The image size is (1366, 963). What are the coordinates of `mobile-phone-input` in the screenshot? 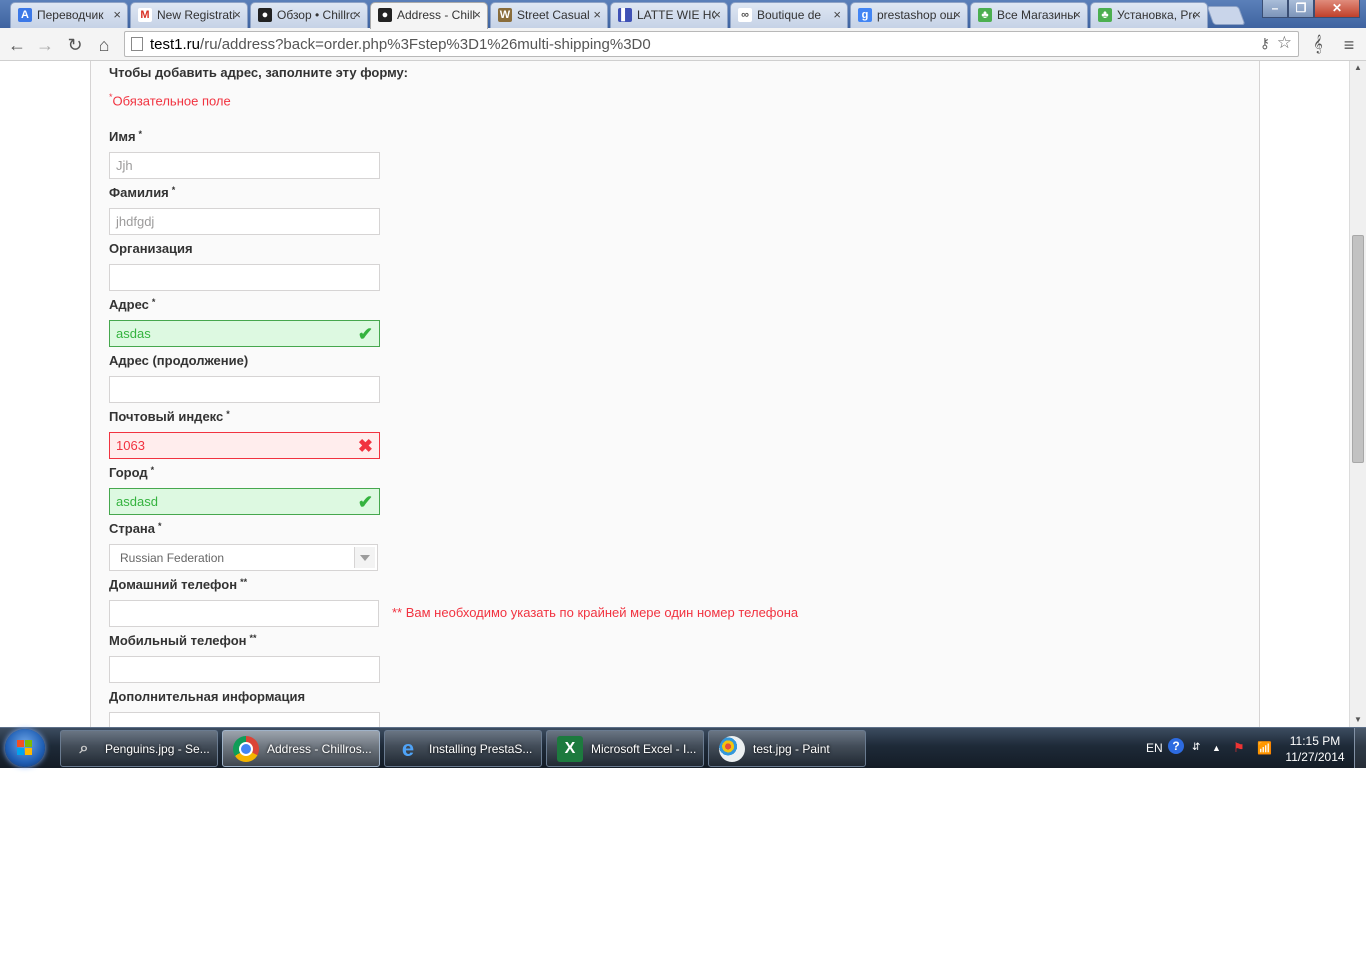 It's located at (244, 669).